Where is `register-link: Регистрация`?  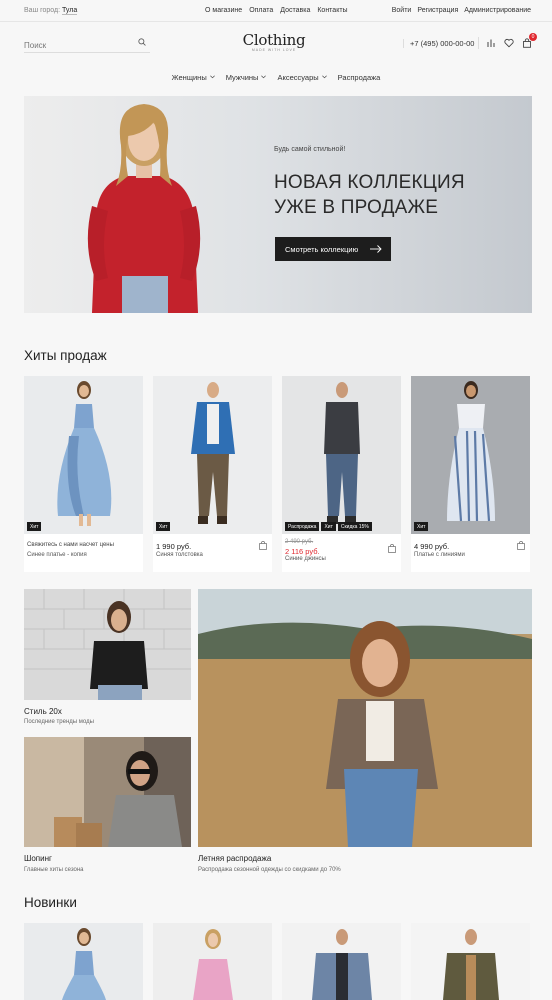
register-link: Регистрация is located at coordinates (437, 10).